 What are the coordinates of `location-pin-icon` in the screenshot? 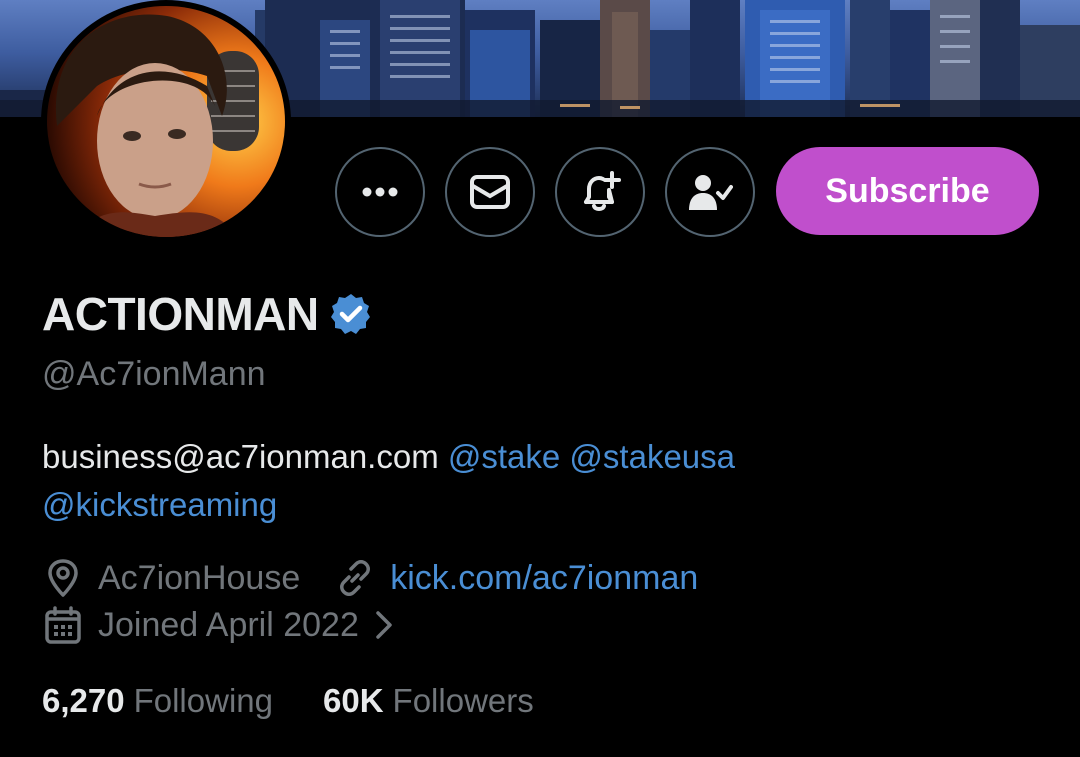 It's located at (63, 578).